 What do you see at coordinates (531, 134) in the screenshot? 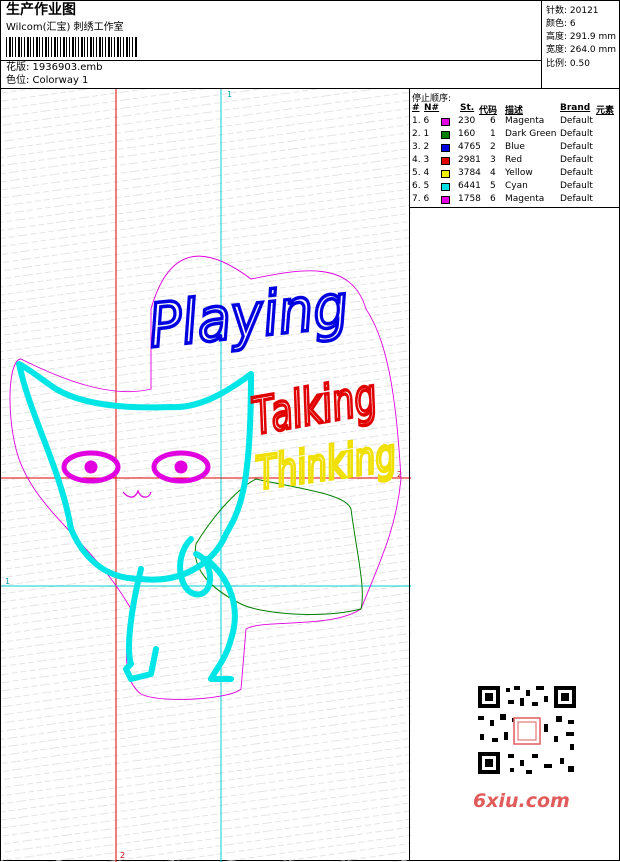
I see `row-desc: Dark Green` at bounding box center [531, 134].